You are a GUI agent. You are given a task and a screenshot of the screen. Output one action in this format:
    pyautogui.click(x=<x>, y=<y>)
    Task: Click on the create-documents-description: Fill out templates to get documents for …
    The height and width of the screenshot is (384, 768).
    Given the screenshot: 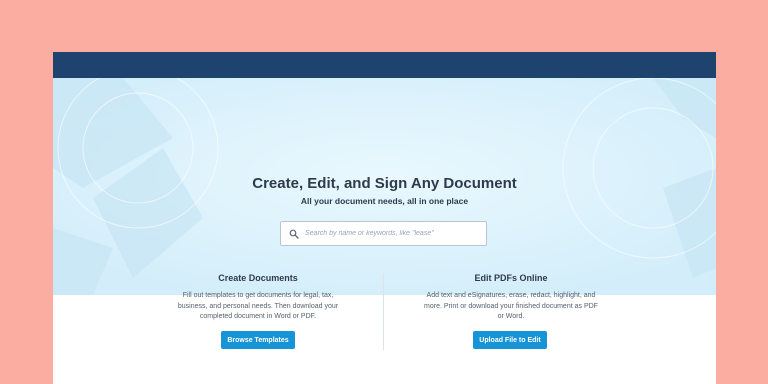 What is the action you would take?
    pyautogui.click(x=258, y=306)
    